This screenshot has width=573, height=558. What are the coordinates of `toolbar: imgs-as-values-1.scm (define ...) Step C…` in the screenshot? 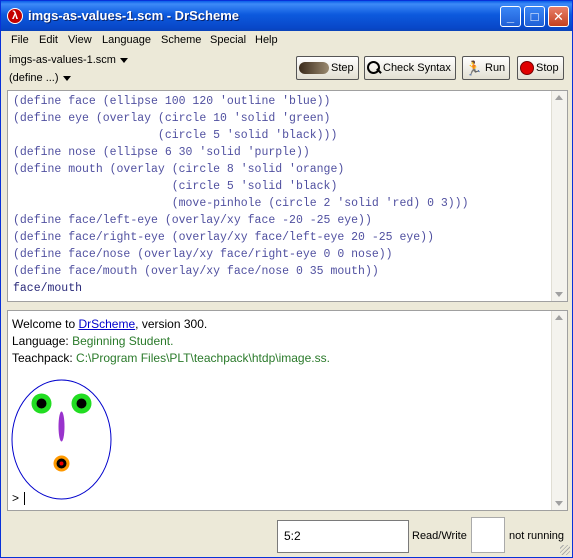 It's located at (286, 70).